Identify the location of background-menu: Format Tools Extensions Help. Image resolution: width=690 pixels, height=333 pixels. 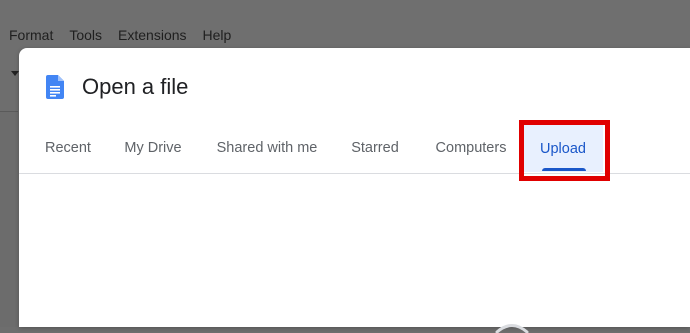
(128, 35).